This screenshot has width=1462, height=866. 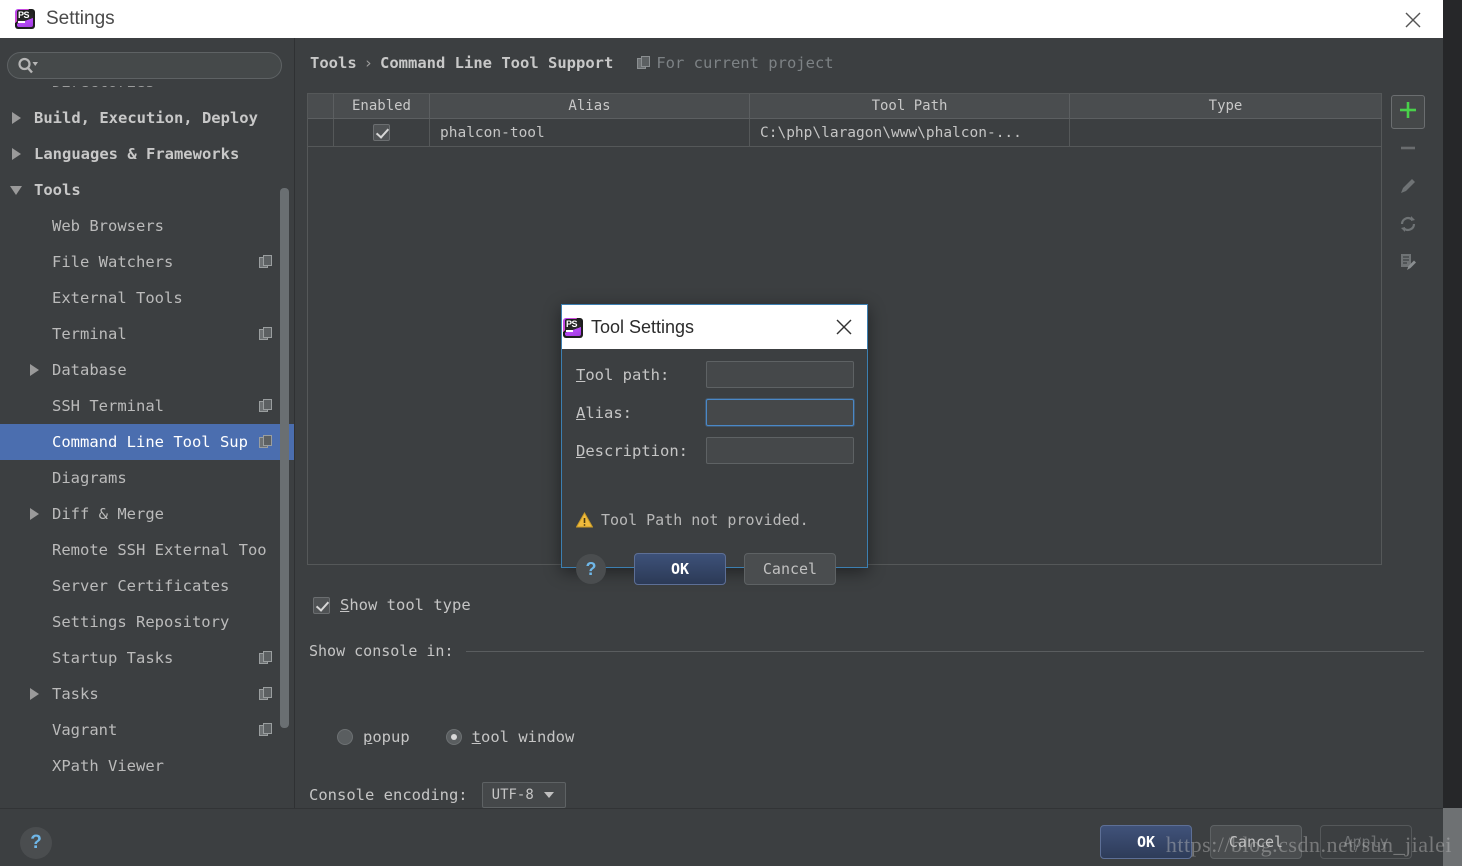 I want to click on sidebar-item-directories: Directories, so click(x=147, y=93).